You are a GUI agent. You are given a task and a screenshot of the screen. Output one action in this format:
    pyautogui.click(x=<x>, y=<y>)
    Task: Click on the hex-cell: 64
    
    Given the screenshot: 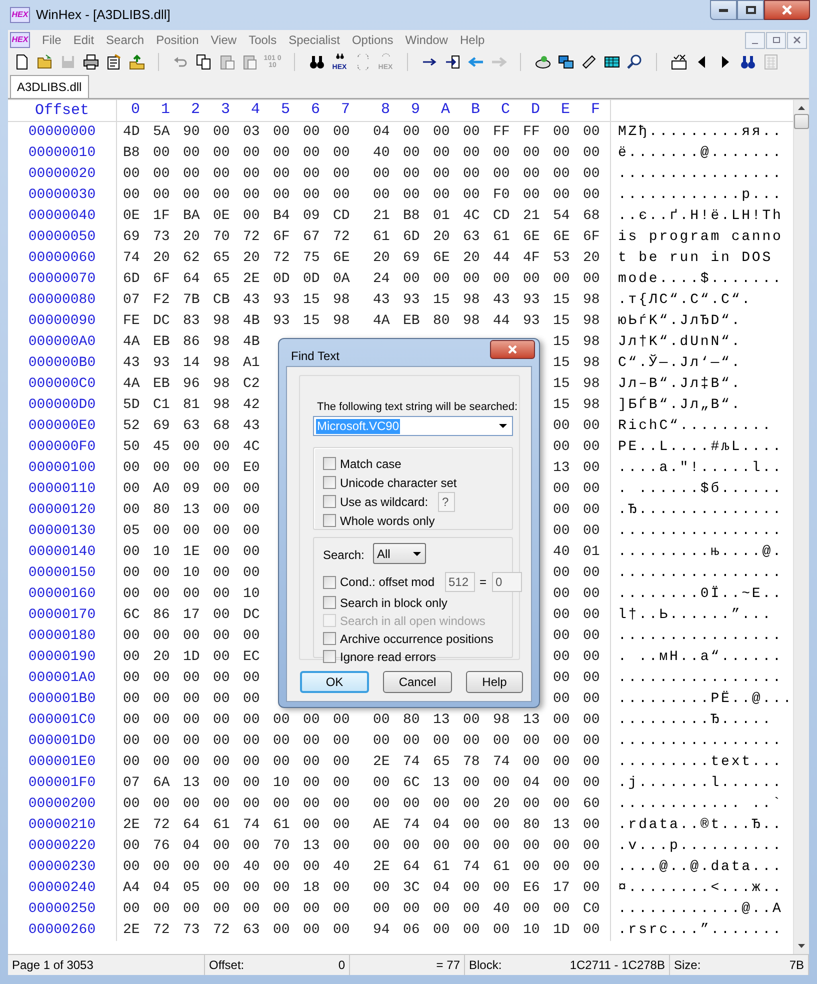 What is the action you would take?
    pyautogui.click(x=418, y=867)
    